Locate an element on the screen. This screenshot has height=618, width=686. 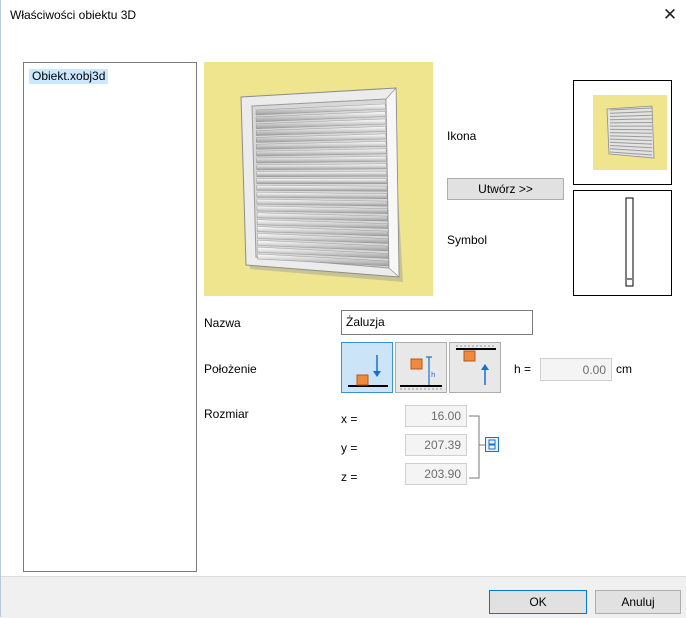
ok-button: OK is located at coordinates (538, 602).